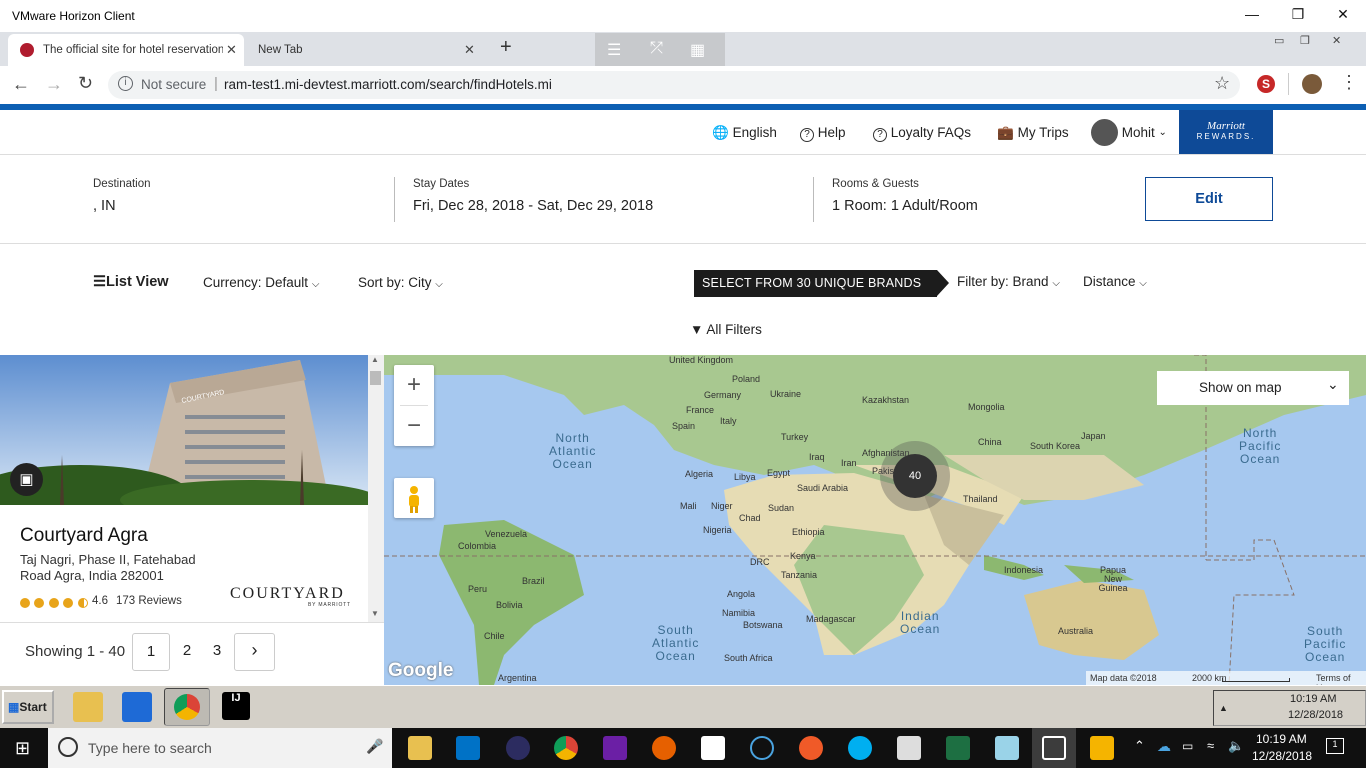 This screenshot has width=1366, height=768. I want to click on wifi-icon: ≈, so click(1210, 745).